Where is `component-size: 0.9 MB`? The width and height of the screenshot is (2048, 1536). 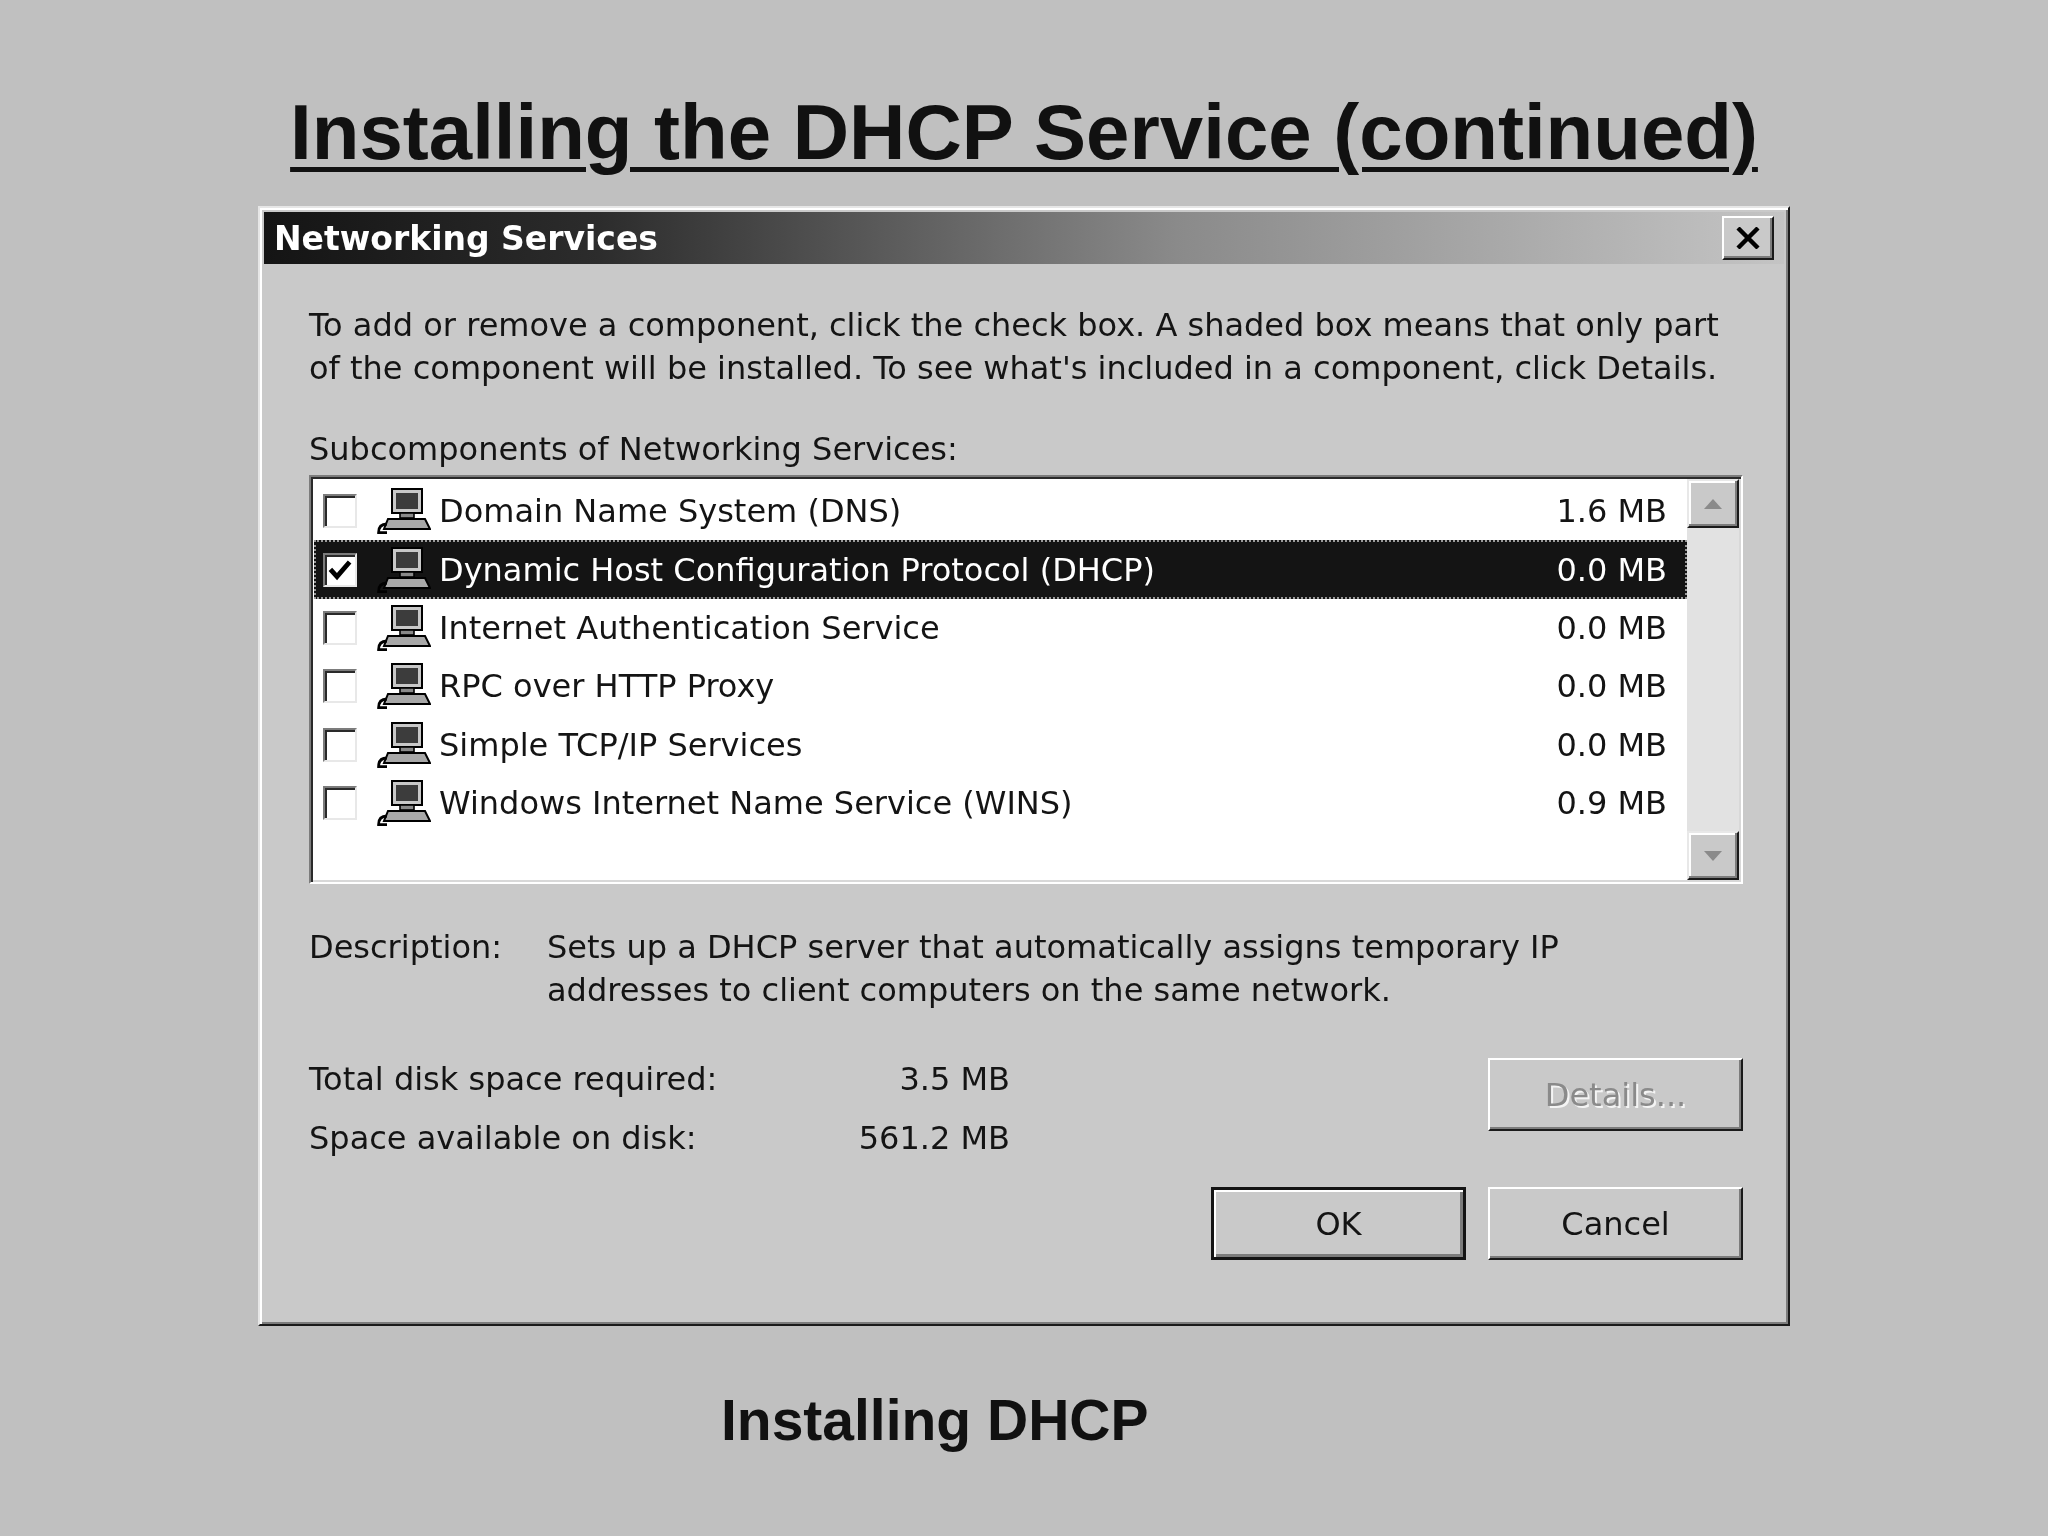
component-size: 0.9 MB is located at coordinates (1611, 803).